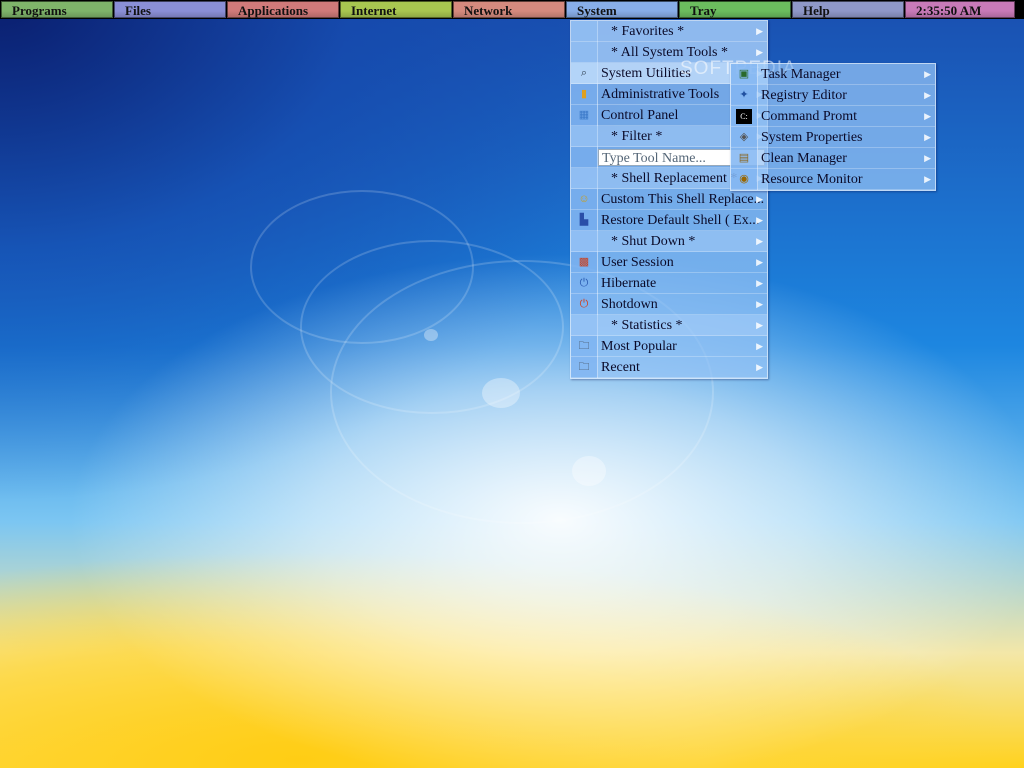 This screenshot has height=768, width=1024. What do you see at coordinates (804, 158) in the screenshot?
I see `menu-item-label: Clean Manager` at bounding box center [804, 158].